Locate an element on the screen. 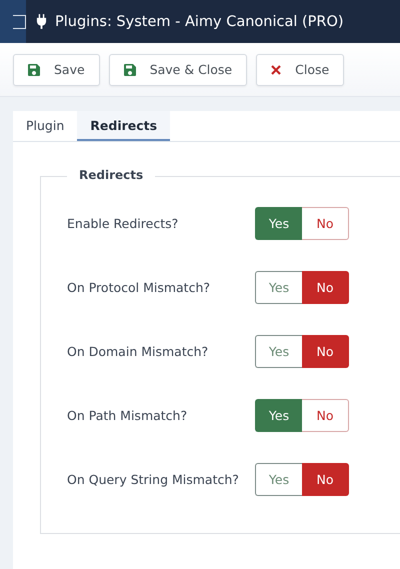  field-label: On Domain Mismatch? is located at coordinates (138, 351).